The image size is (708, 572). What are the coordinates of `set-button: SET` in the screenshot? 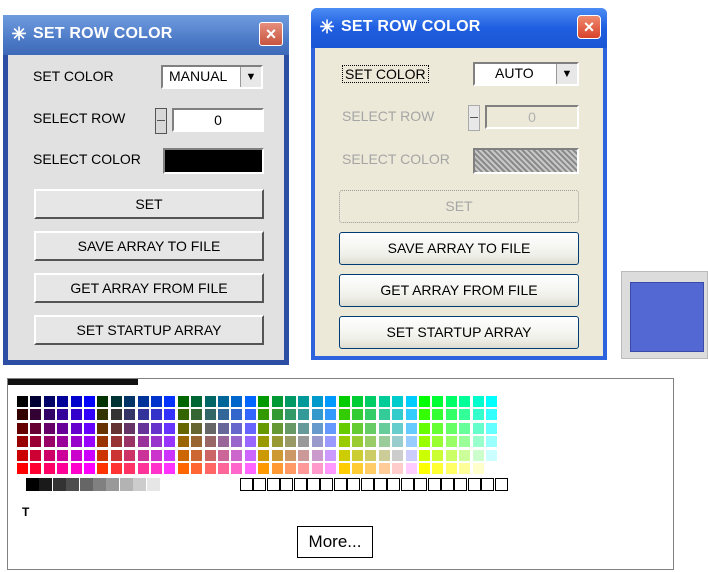 It's located at (149, 204).